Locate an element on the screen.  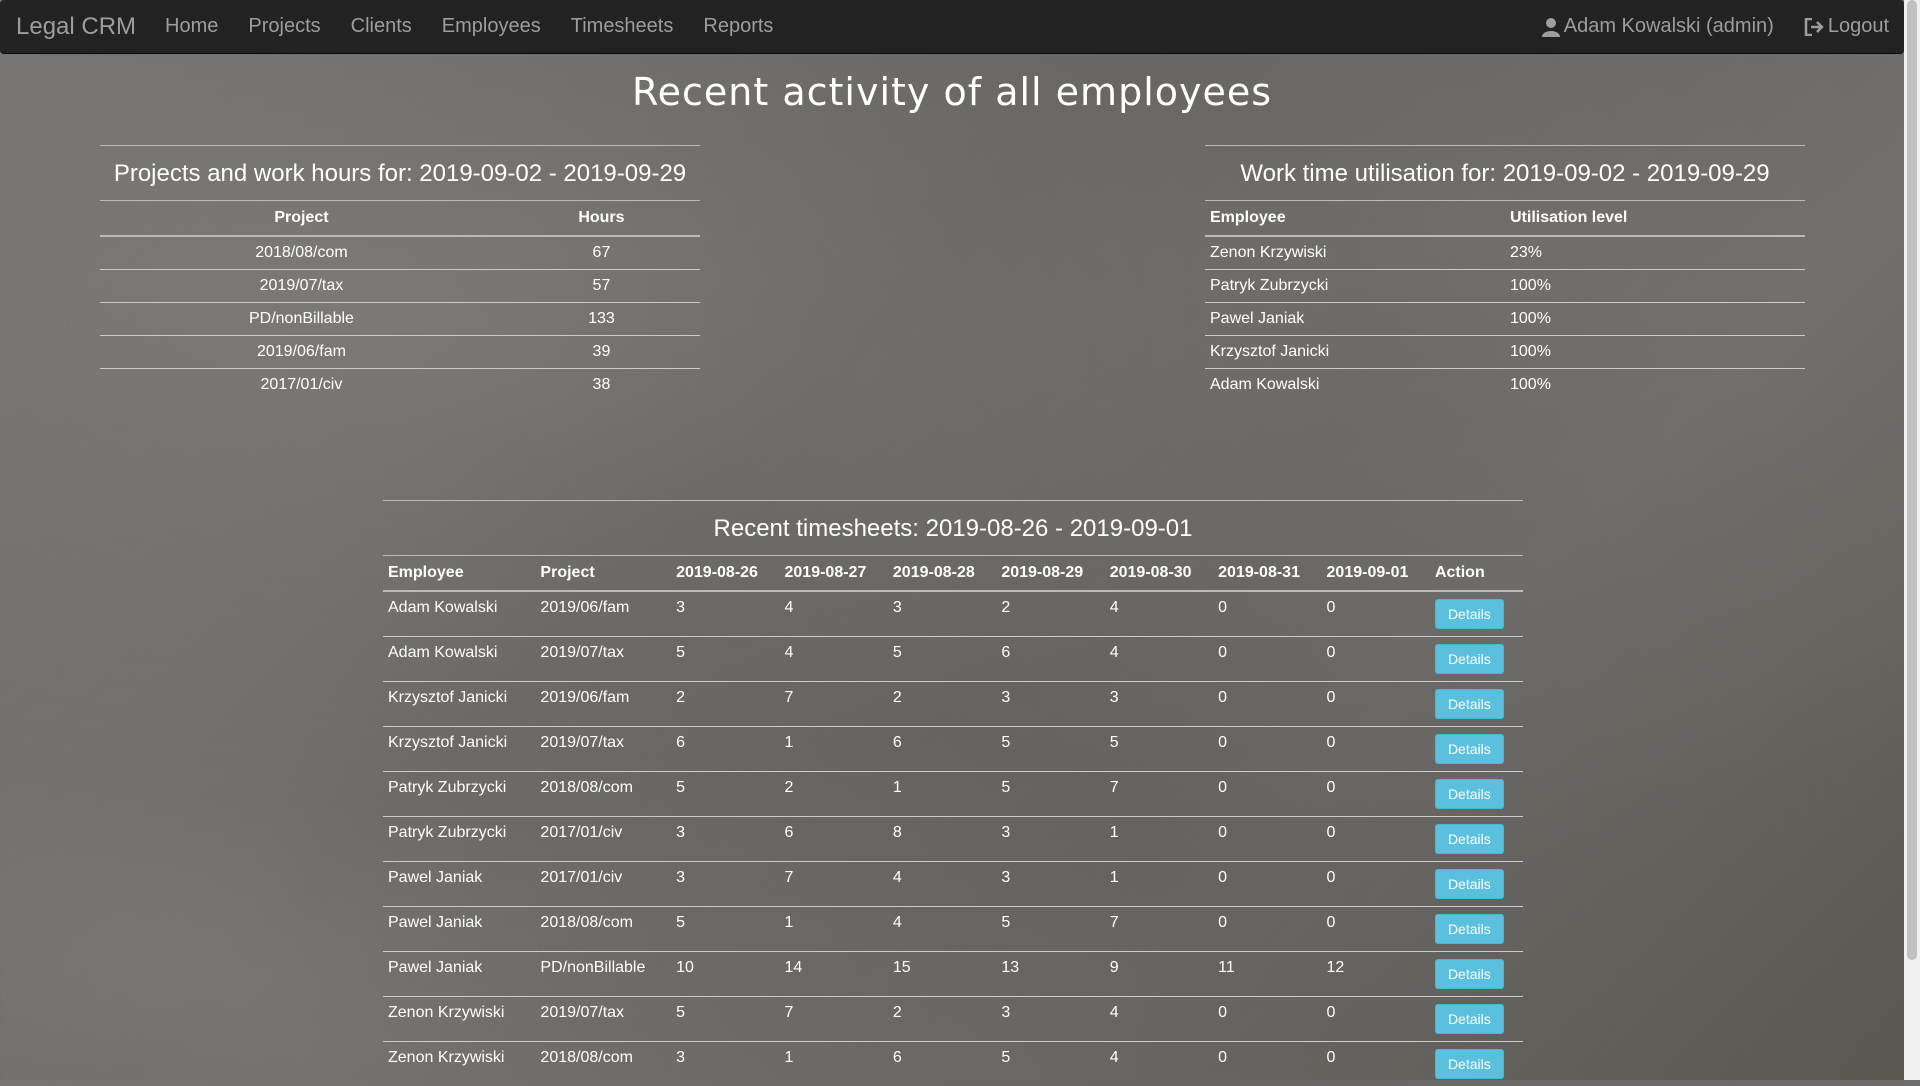
table-row: Adam Kowalski2019/06/fam3432400Details is located at coordinates (953, 614).